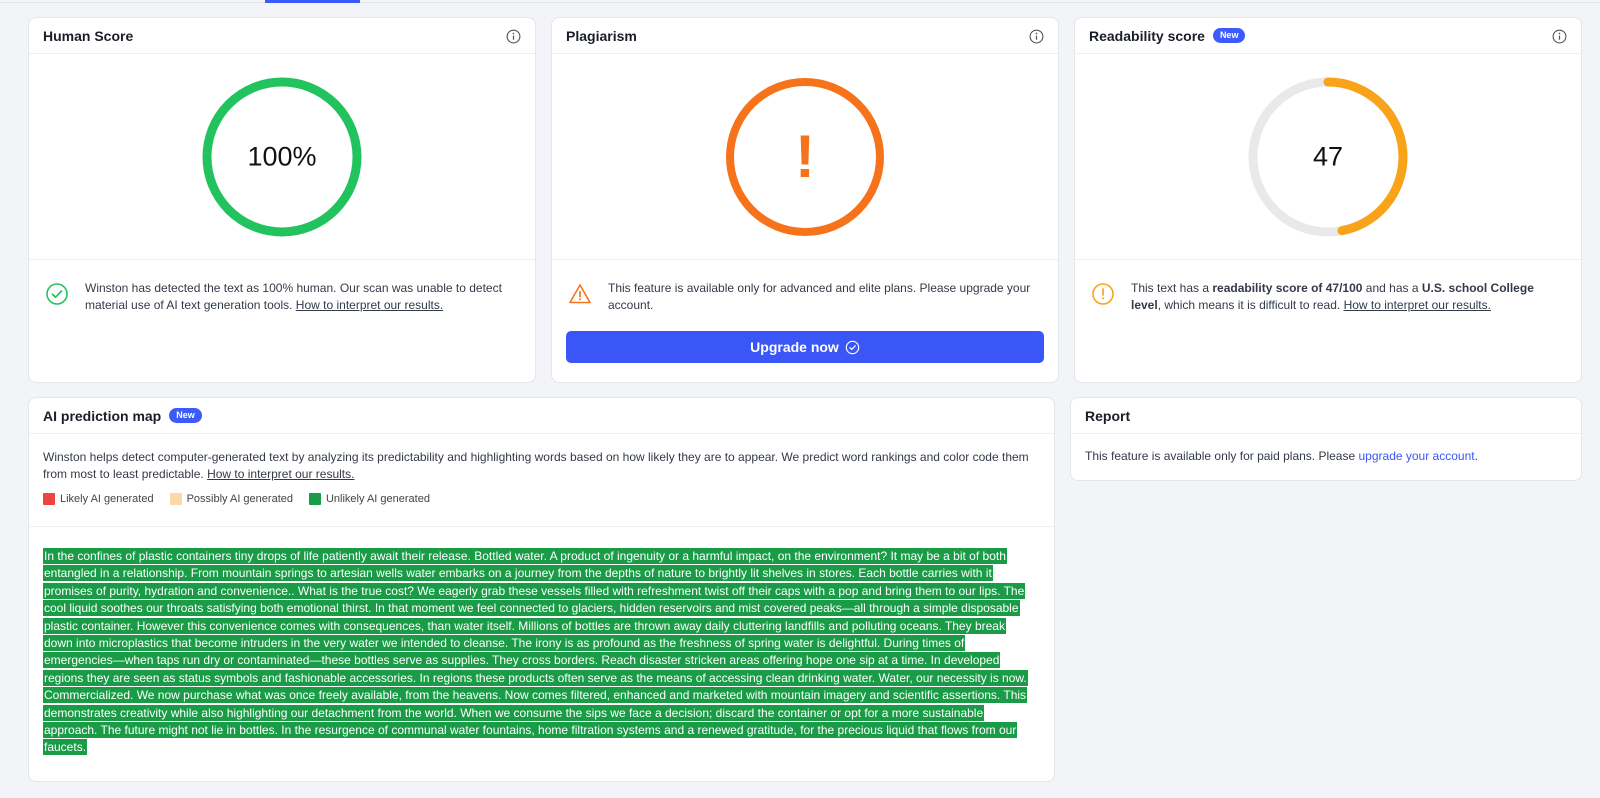  I want to click on report-header: Report, so click(1326, 416).